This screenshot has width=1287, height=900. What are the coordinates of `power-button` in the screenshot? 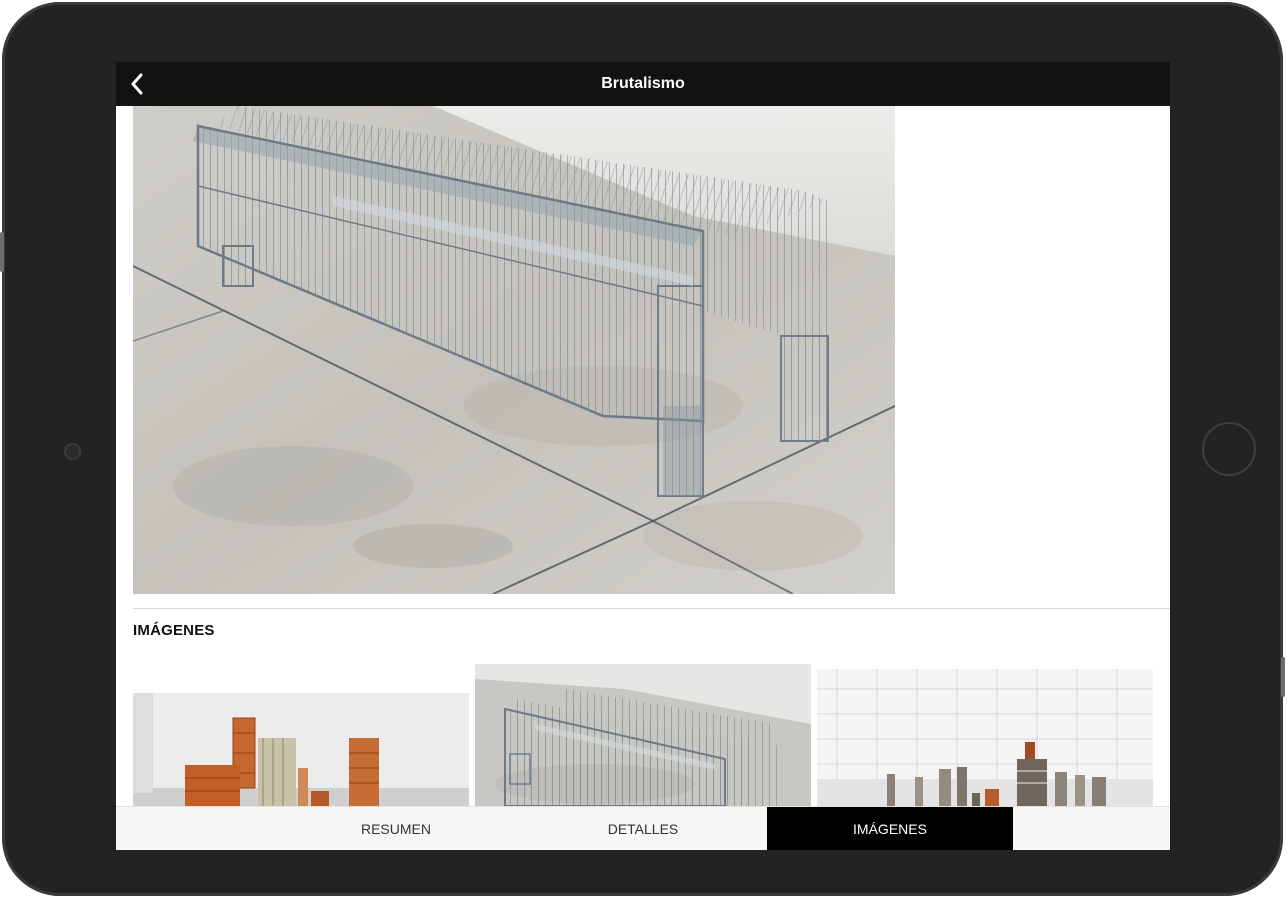 It's located at (1283, 677).